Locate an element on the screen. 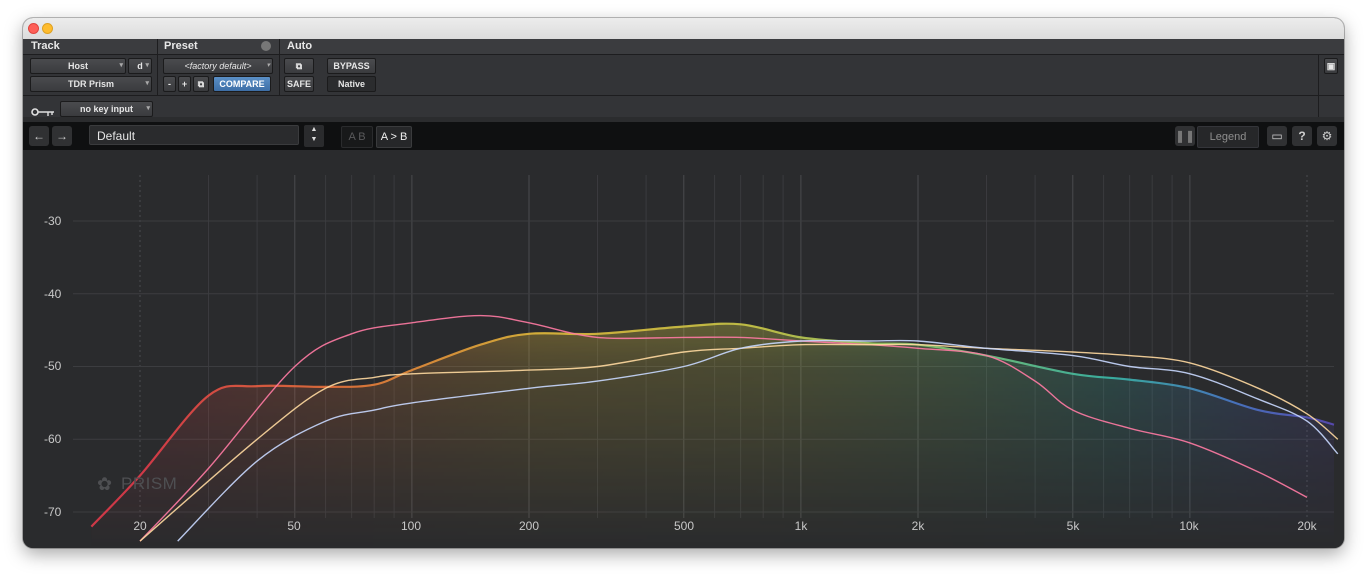 This screenshot has width=1367, height=575. y-tick-label: -70 is located at coordinates (53, 512).